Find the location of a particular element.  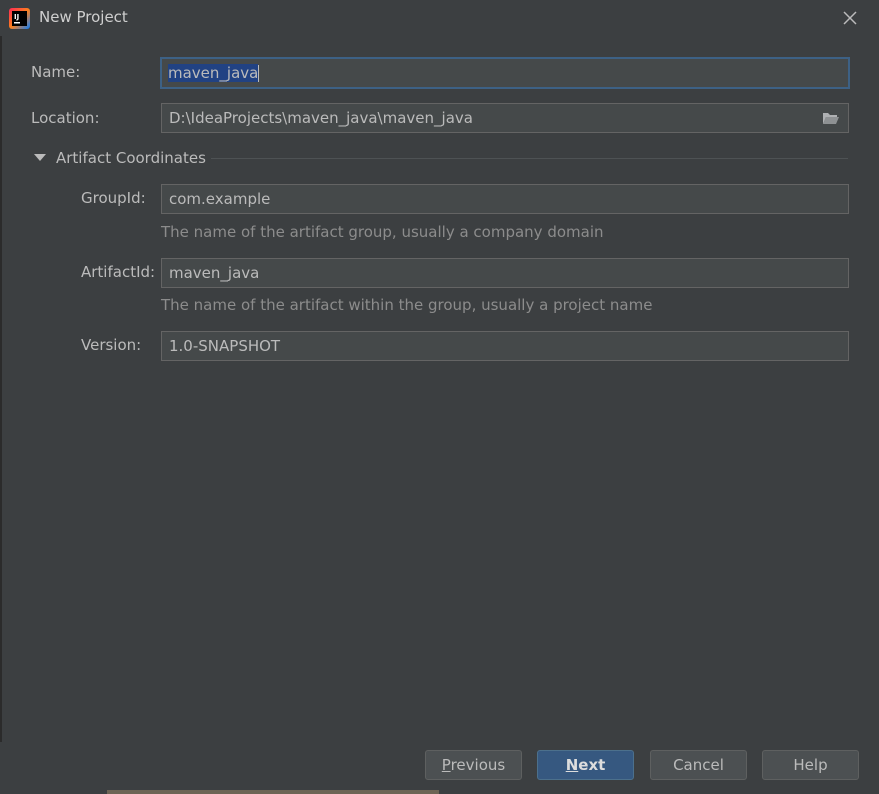

section-separator is located at coordinates (529, 158).